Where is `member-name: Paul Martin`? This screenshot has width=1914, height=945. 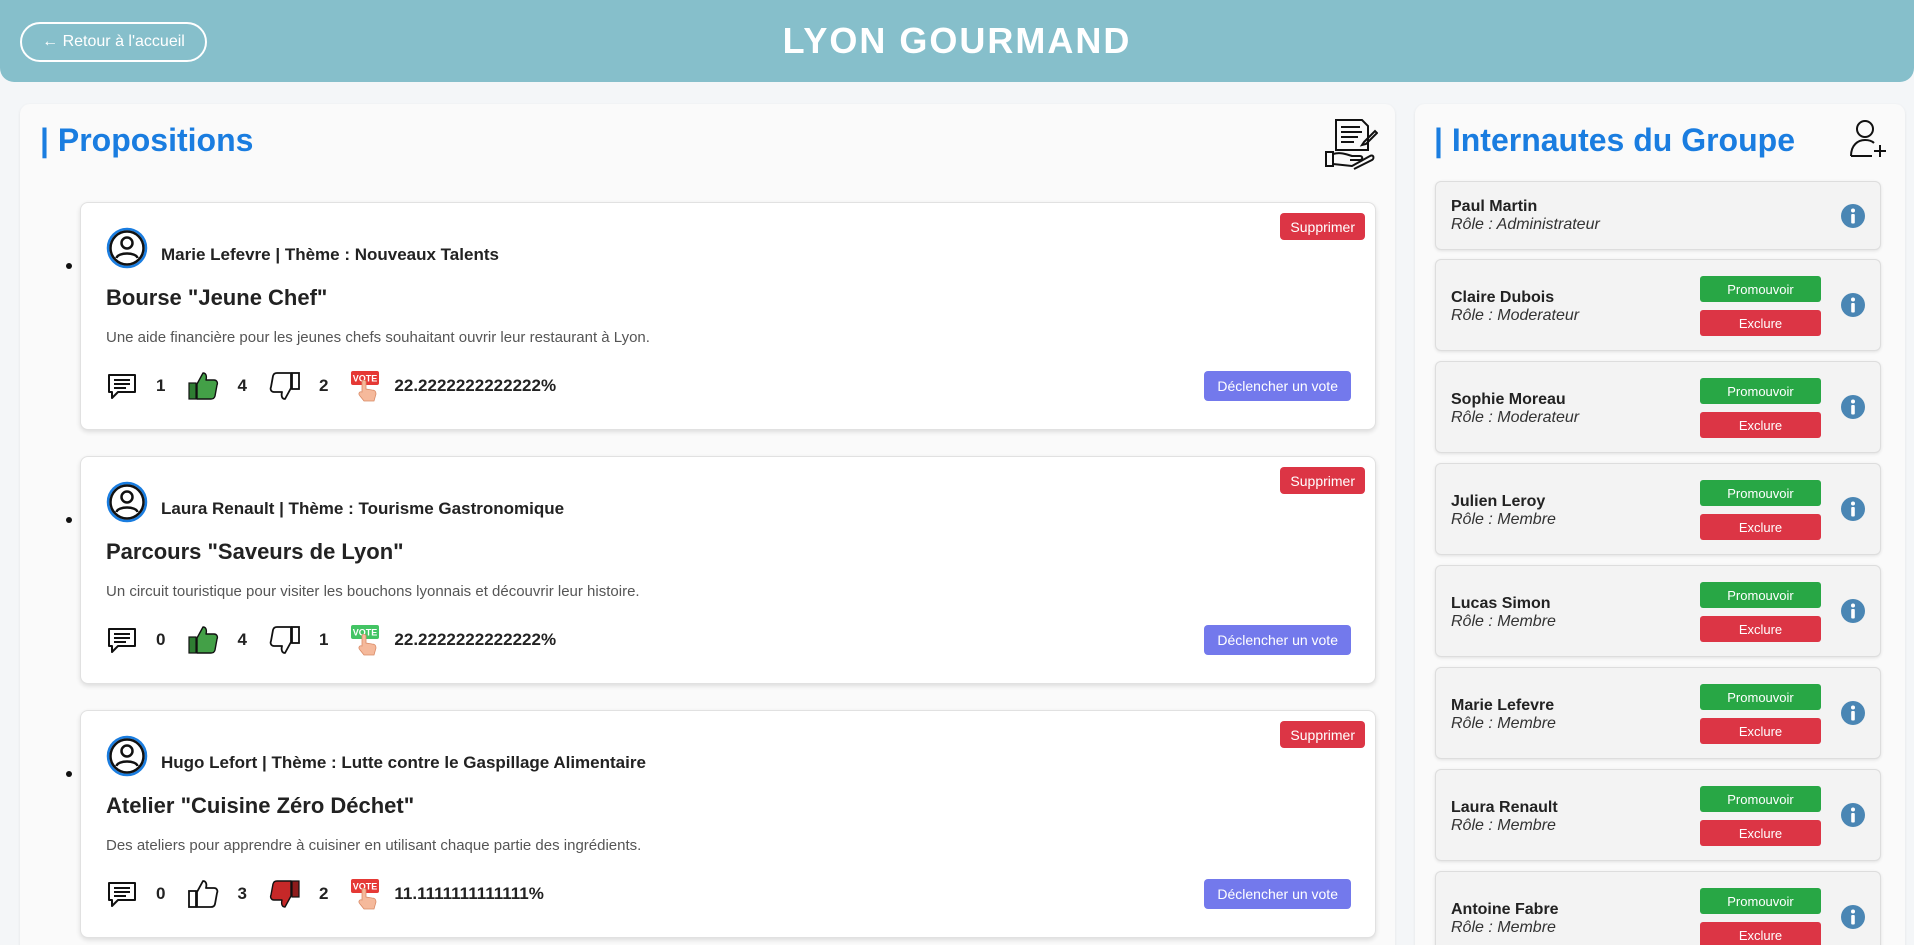 member-name: Paul Martin is located at coordinates (1494, 206).